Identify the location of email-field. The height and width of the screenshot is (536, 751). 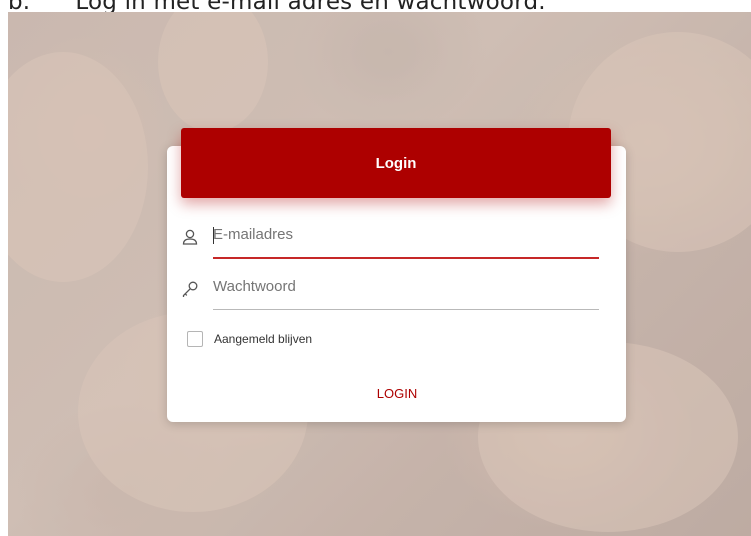
(390, 237).